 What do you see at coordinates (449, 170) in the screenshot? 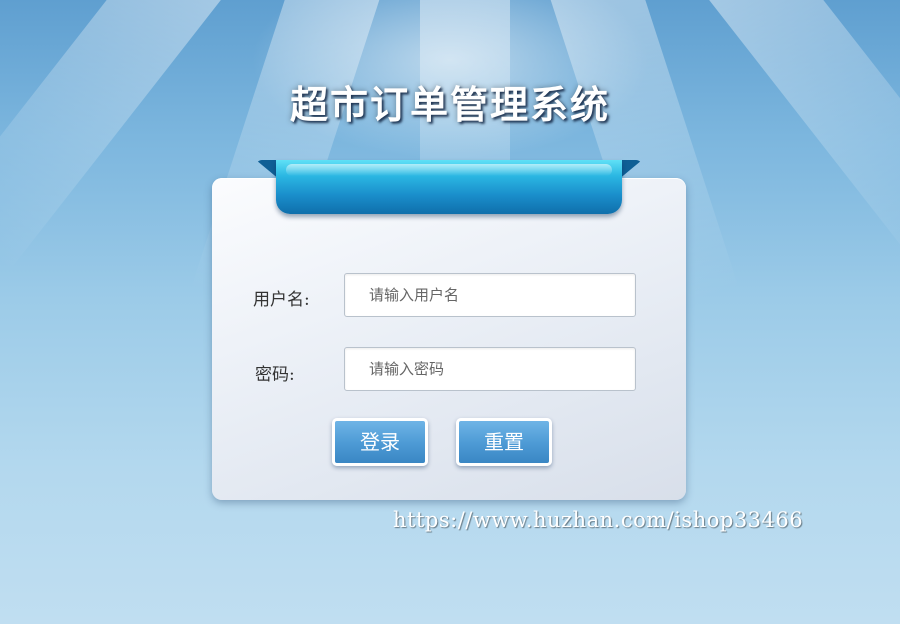
I see `ribbon-shine` at bounding box center [449, 170].